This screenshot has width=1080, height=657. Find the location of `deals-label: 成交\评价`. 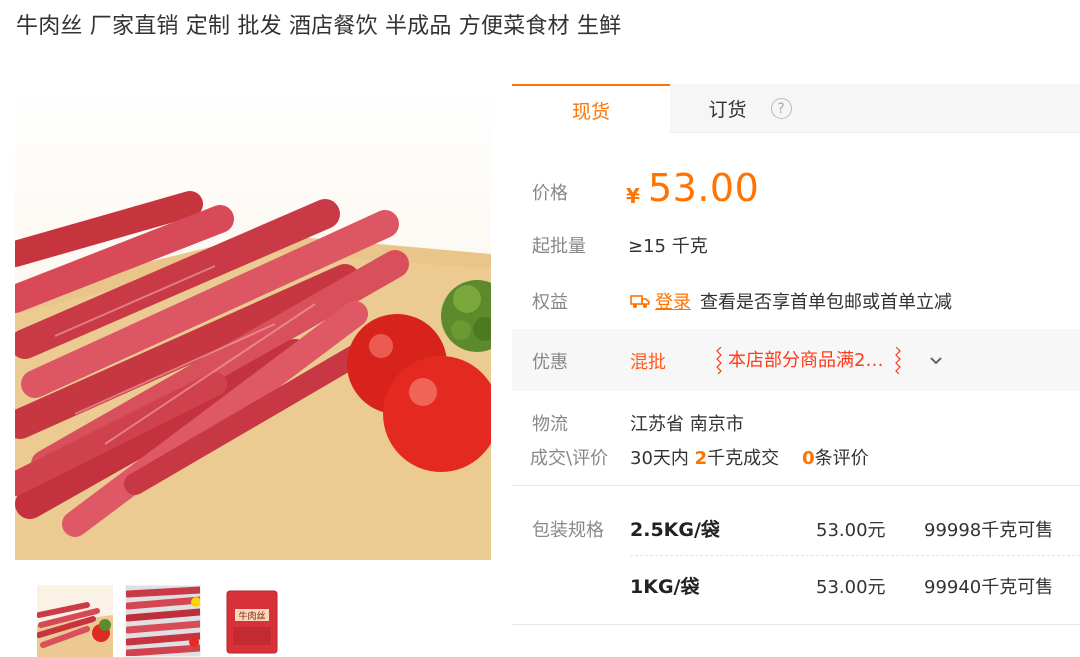

deals-label: 成交\评价 is located at coordinates (569, 458).